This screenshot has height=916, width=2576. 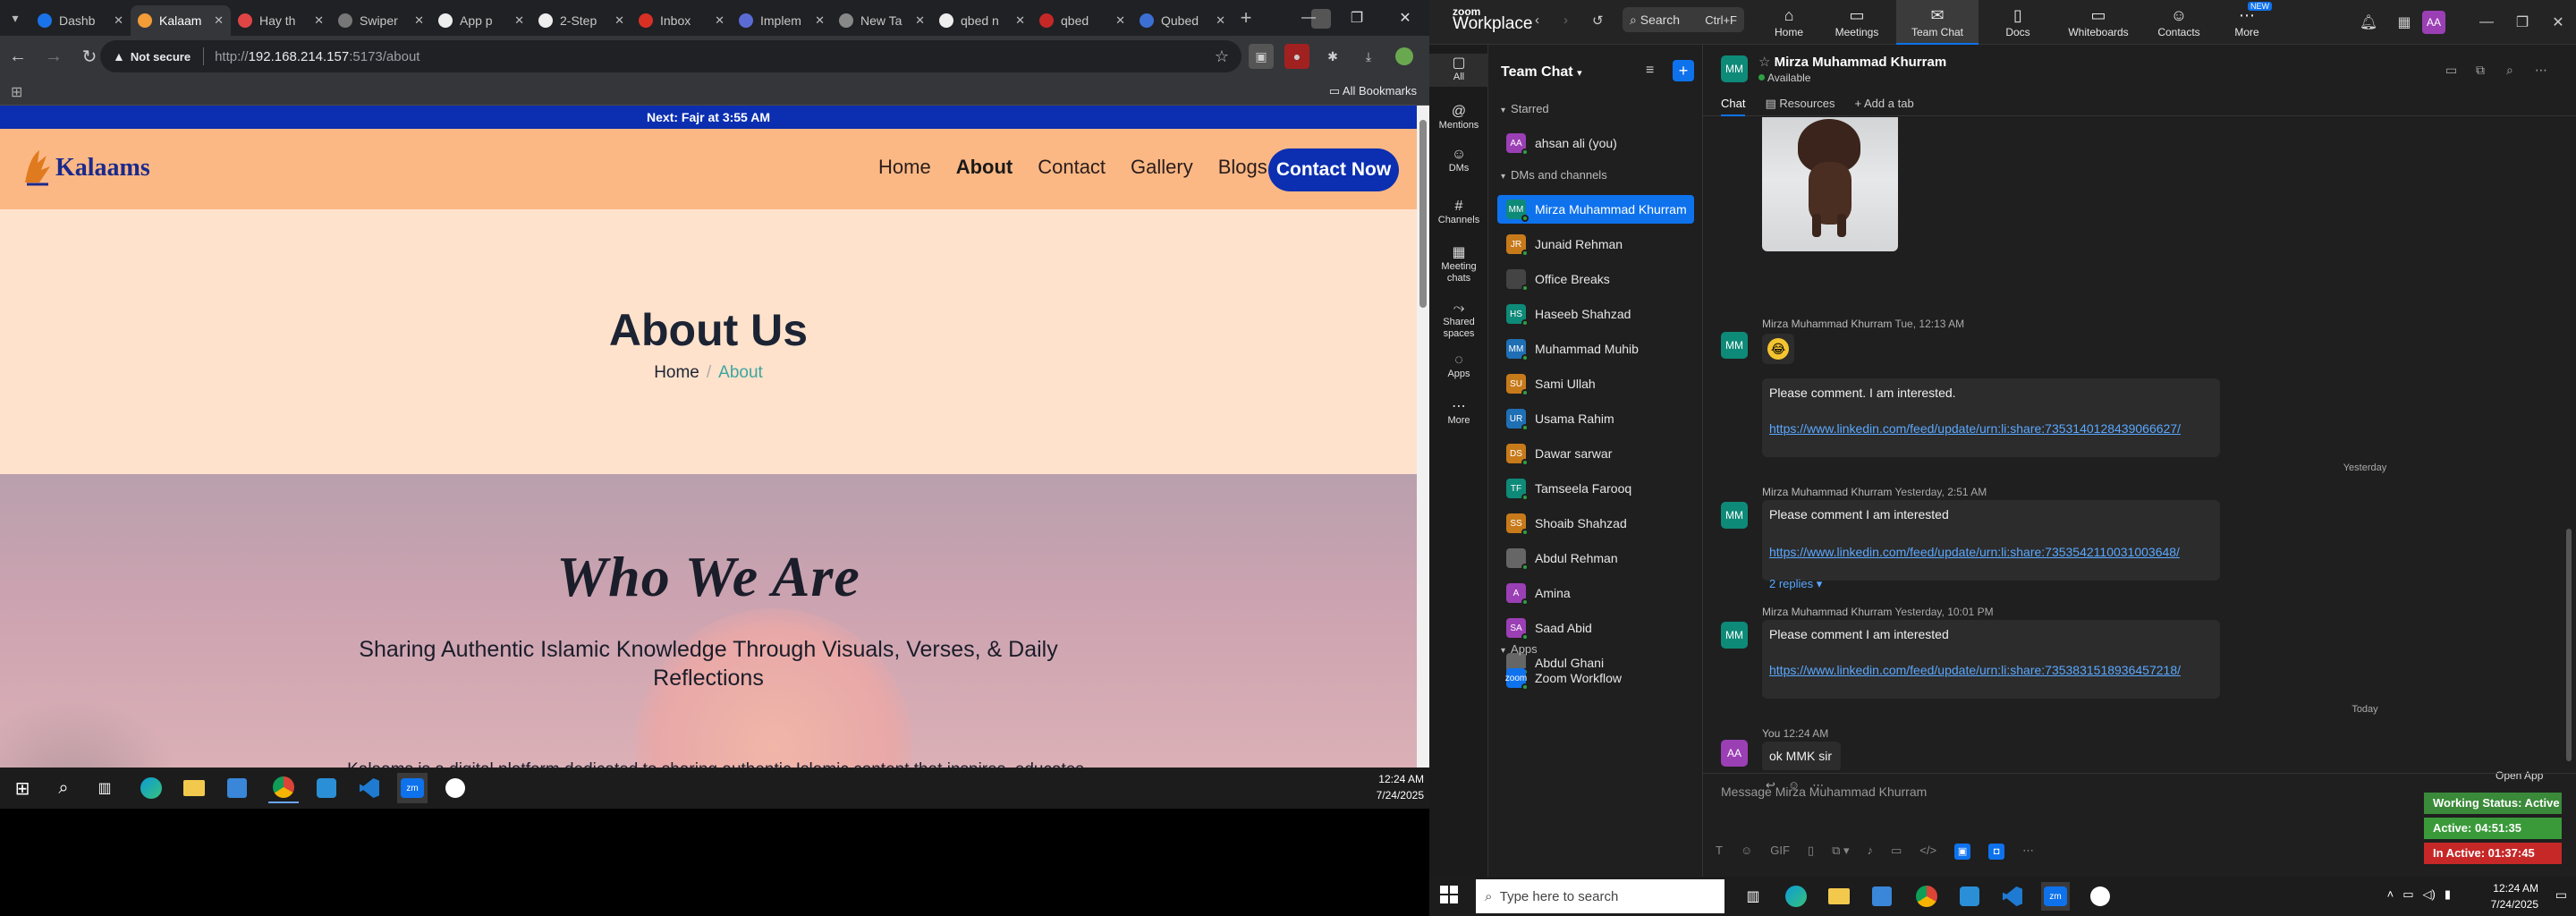 I want to click on right-taskbar-clock: 12:24 AM 7/24/2025, so click(x=2514, y=896).